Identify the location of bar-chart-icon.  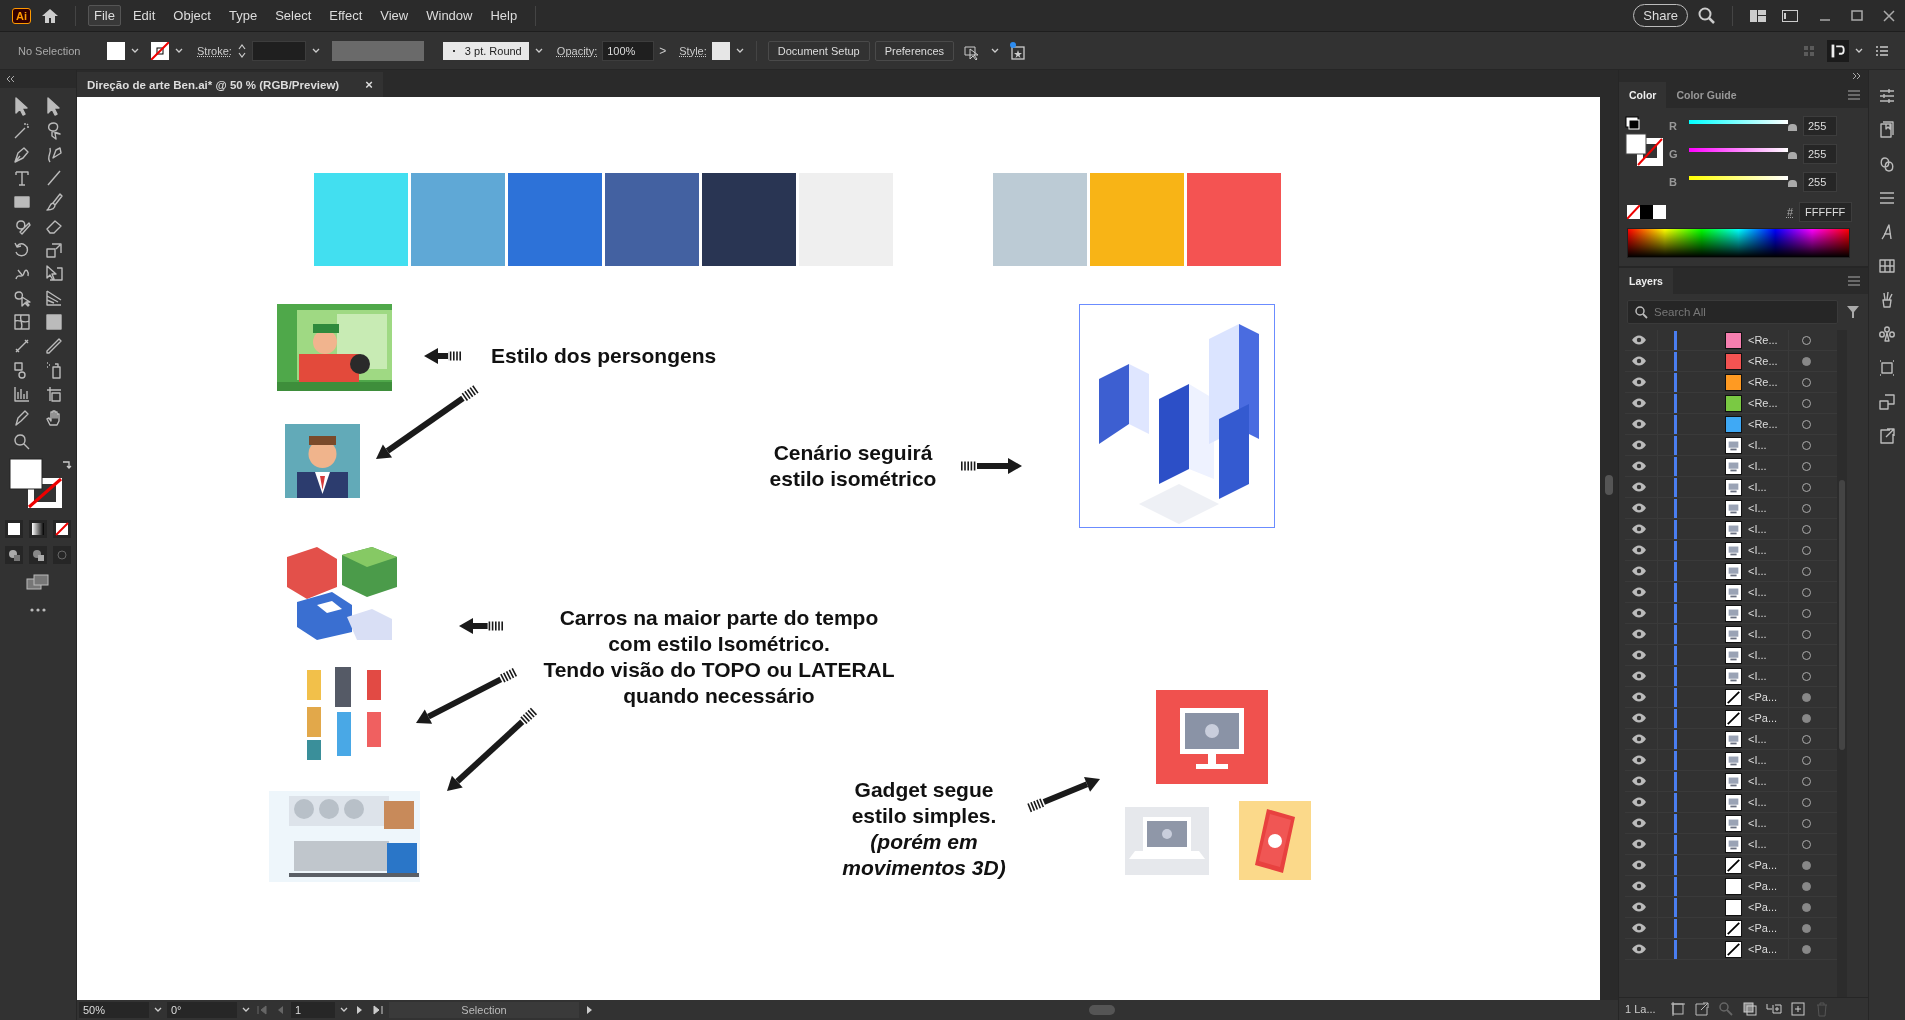
(22, 394).